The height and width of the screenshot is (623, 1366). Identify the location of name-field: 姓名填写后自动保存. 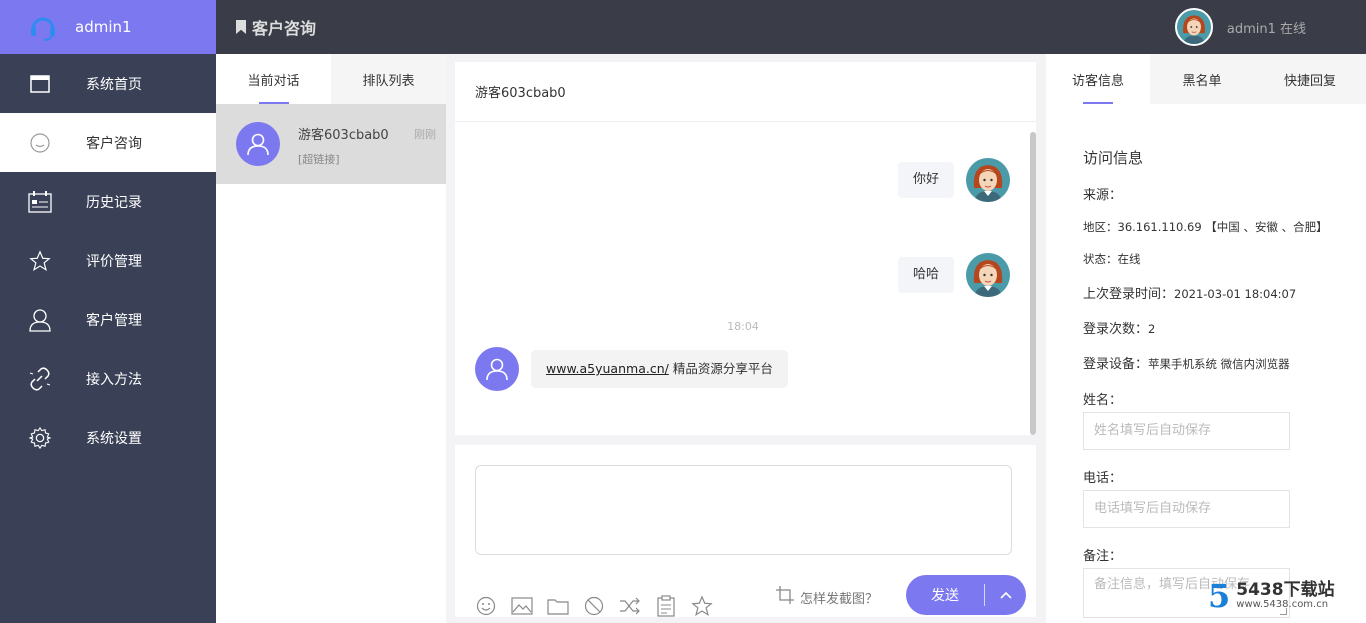
(1186, 431).